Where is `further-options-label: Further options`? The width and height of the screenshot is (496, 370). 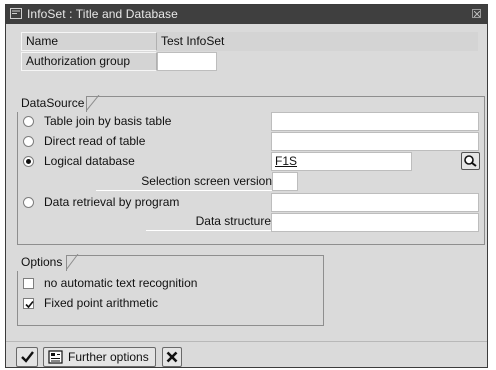 further-options-label: Further options is located at coordinates (108, 357).